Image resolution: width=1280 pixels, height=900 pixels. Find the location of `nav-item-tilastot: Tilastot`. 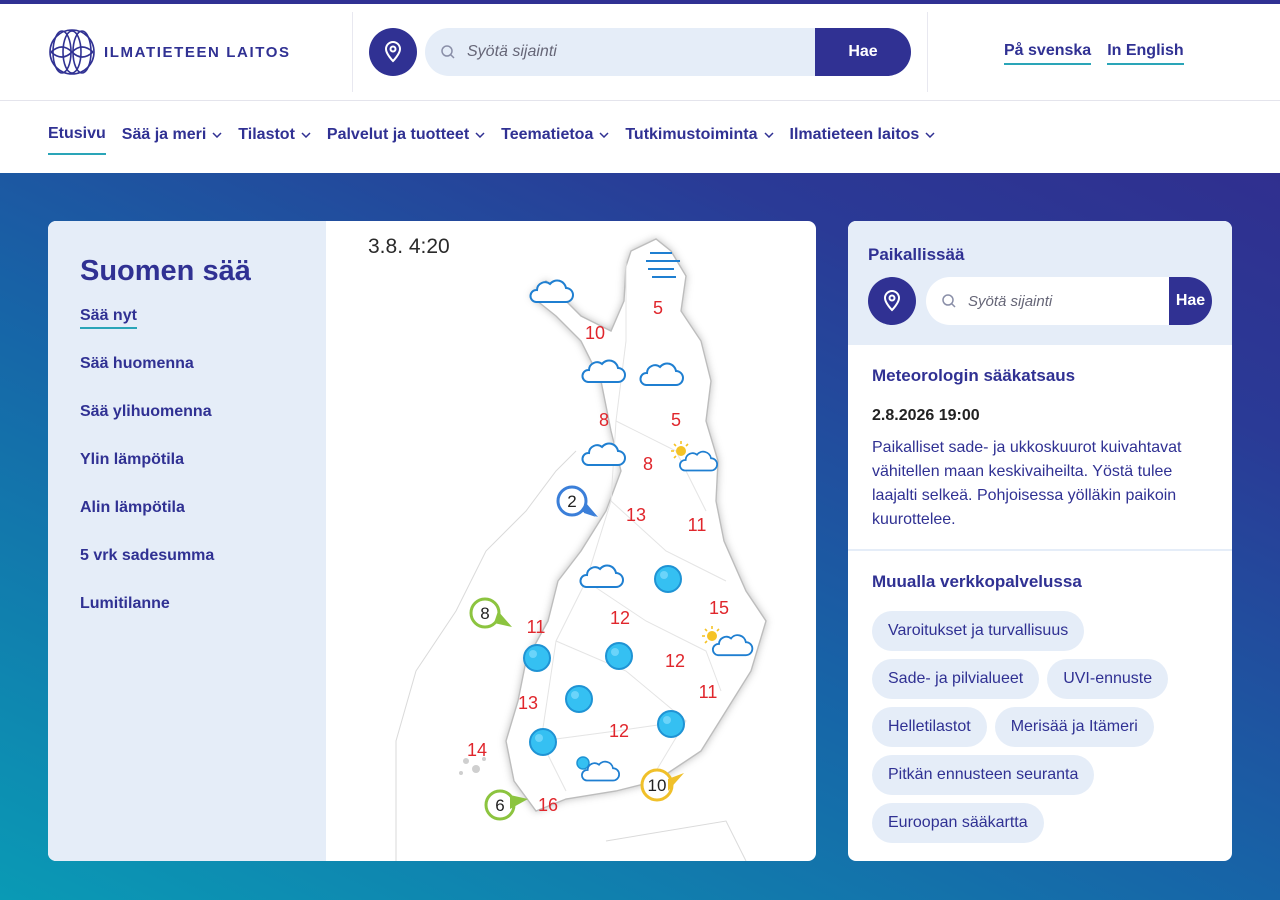

nav-item-tilastot: Tilastot is located at coordinates (274, 140).